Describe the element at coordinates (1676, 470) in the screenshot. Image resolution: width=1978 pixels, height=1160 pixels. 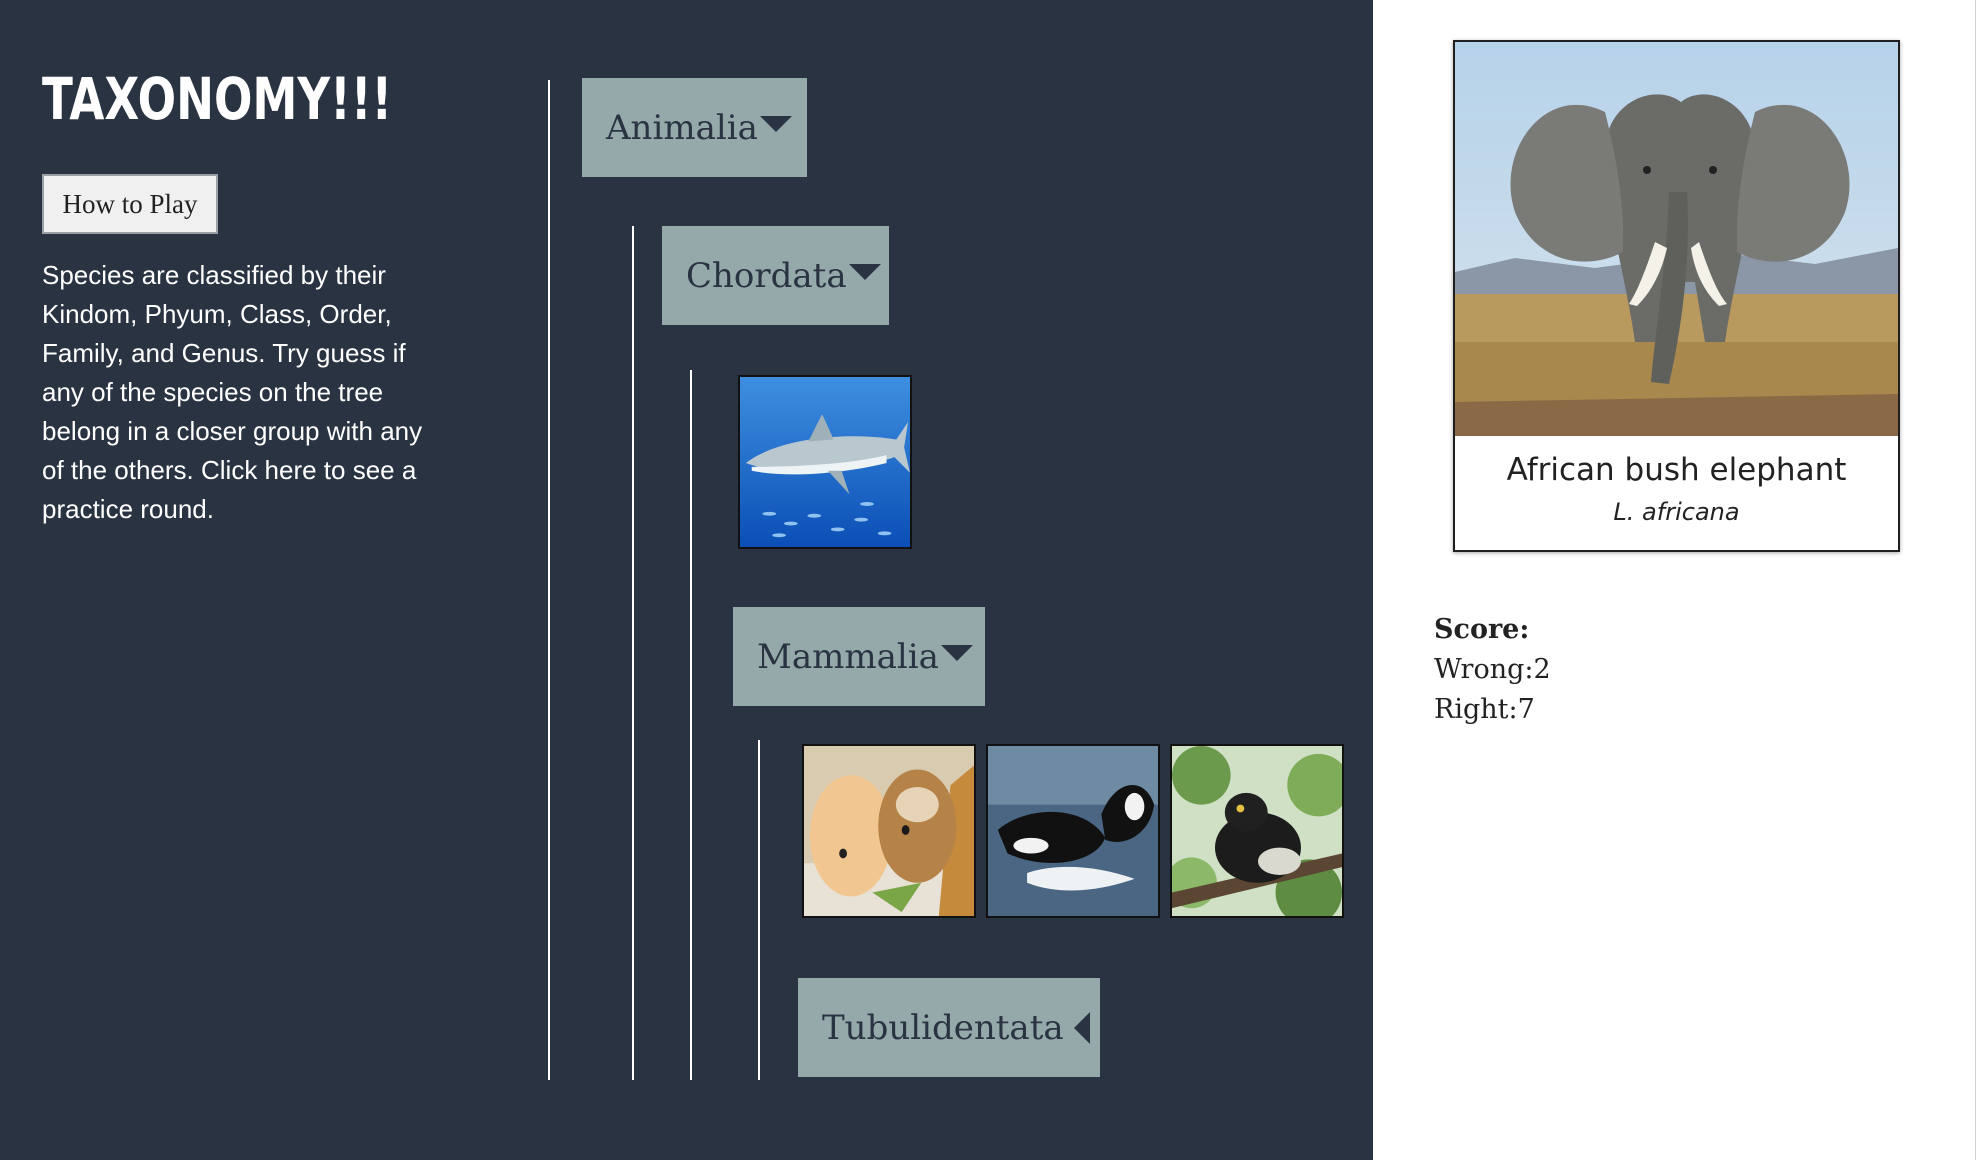
I see `species-common-name: African bush elephant` at that location.